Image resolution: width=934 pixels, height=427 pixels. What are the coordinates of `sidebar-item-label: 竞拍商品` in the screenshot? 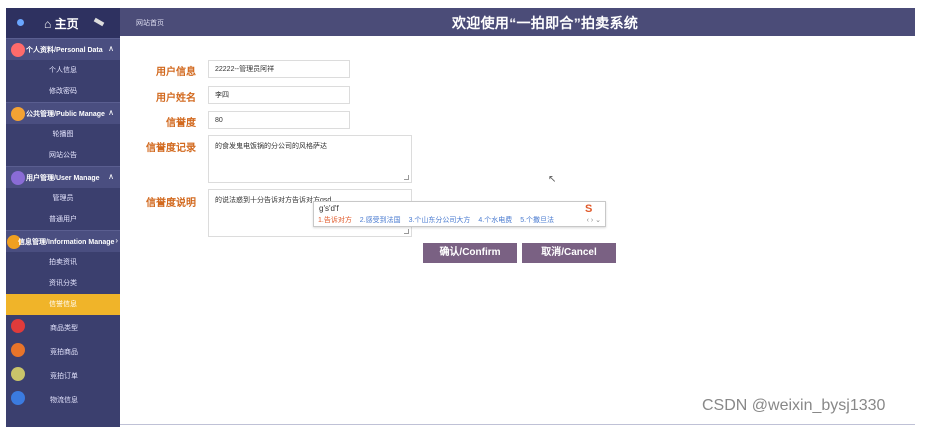 It's located at (64, 352).